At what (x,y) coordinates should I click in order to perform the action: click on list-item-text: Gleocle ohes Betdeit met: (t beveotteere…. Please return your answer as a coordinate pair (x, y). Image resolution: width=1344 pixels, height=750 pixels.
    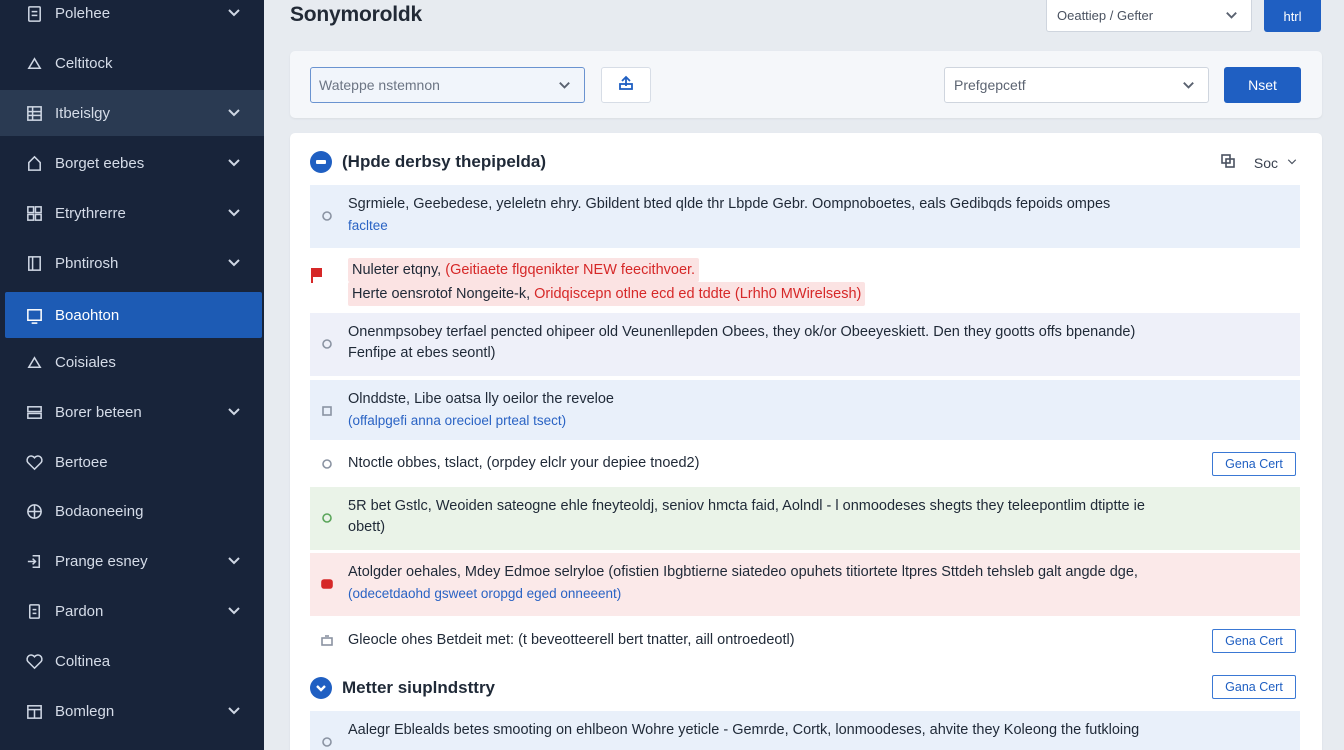
    Looking at the image, I should click on (571, 640).